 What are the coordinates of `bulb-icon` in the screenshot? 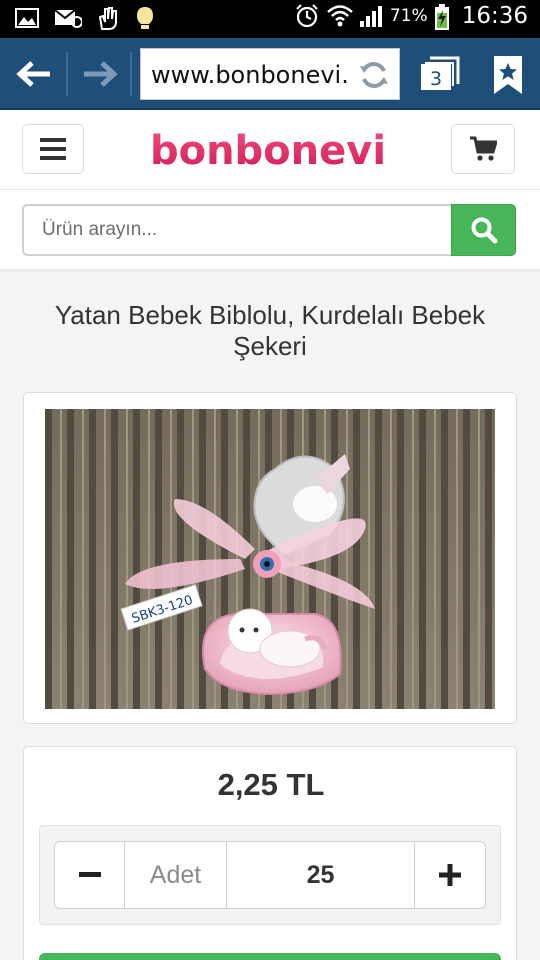 It's located at (147, 18).